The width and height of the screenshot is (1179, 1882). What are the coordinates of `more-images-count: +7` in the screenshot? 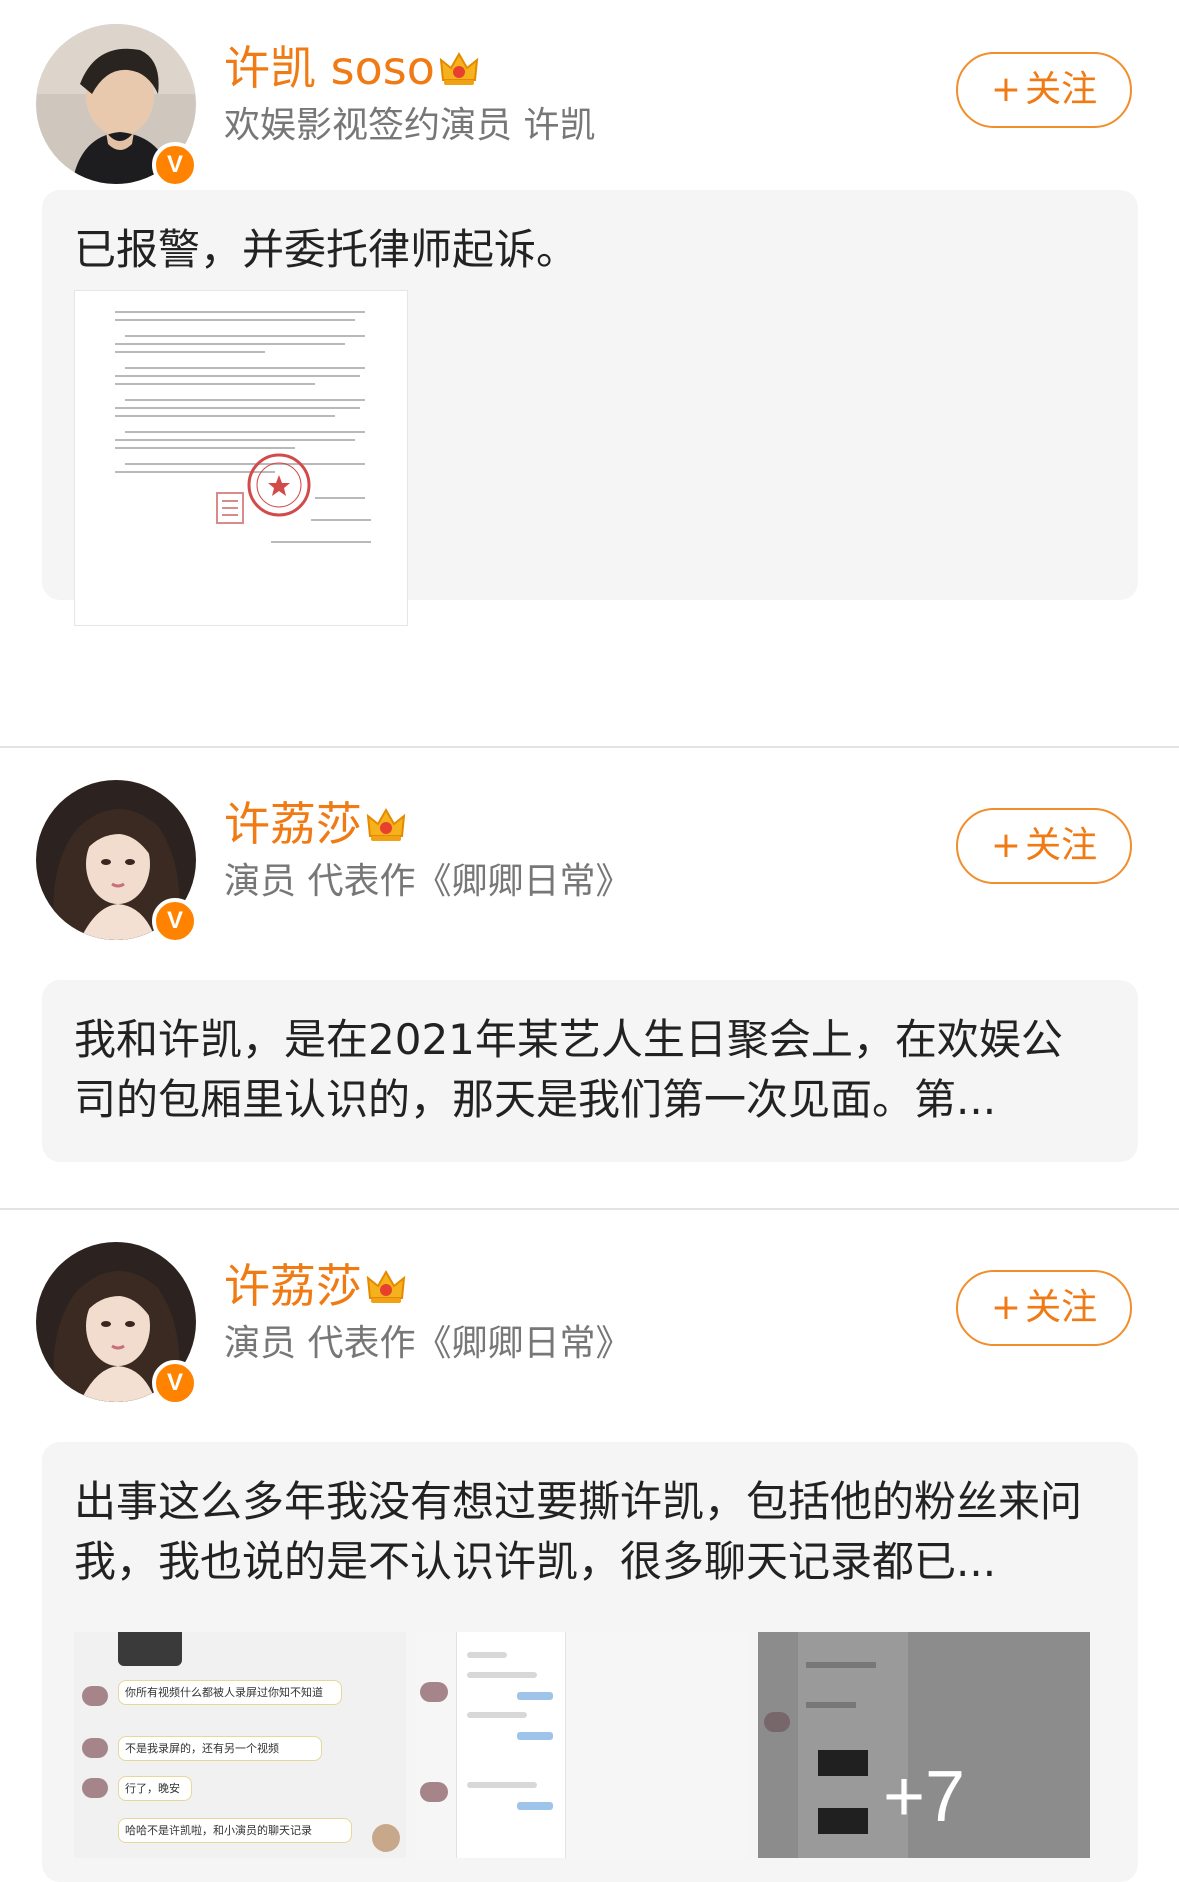 It's located at (924, 1797).